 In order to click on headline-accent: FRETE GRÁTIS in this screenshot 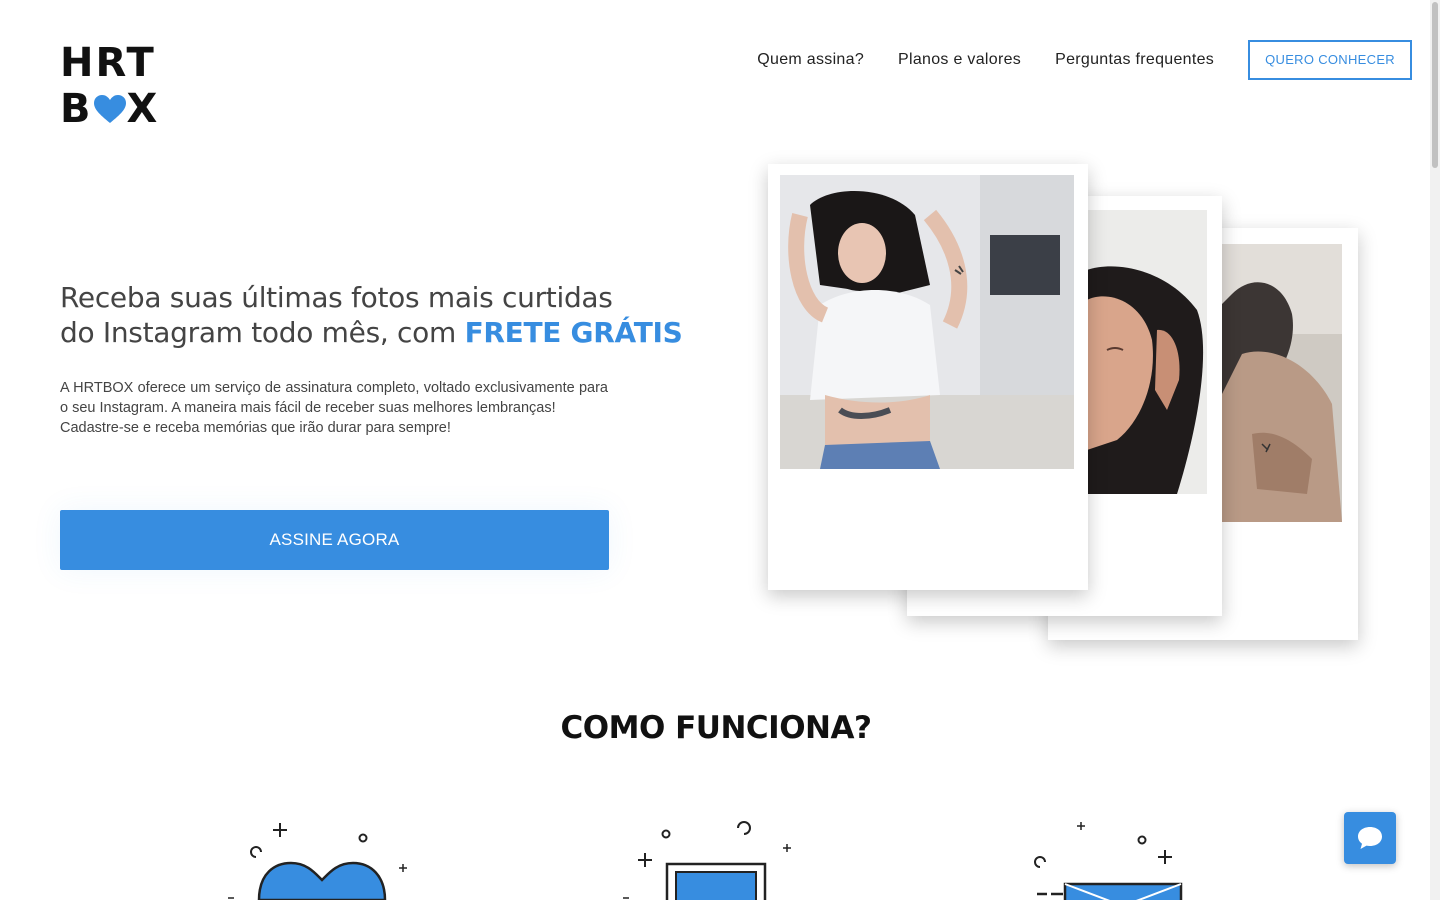, I will do `click(573, 332)`.